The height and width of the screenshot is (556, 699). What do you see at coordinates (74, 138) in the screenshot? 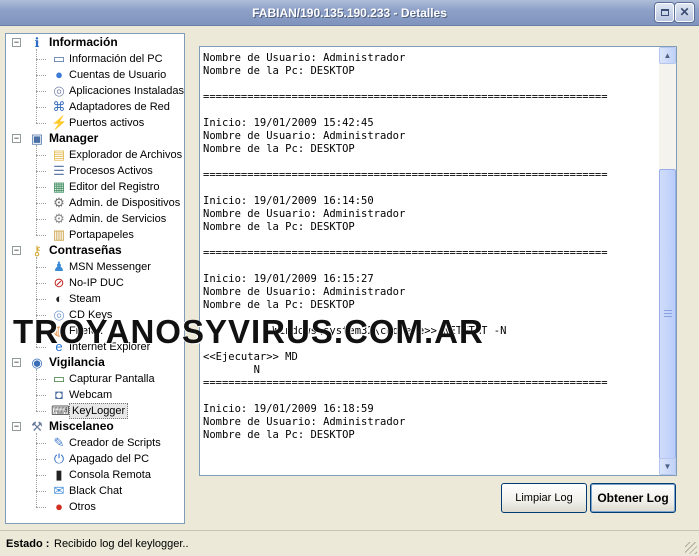
I see `tree-category-label: Manager` at bounding box center [74, 138].